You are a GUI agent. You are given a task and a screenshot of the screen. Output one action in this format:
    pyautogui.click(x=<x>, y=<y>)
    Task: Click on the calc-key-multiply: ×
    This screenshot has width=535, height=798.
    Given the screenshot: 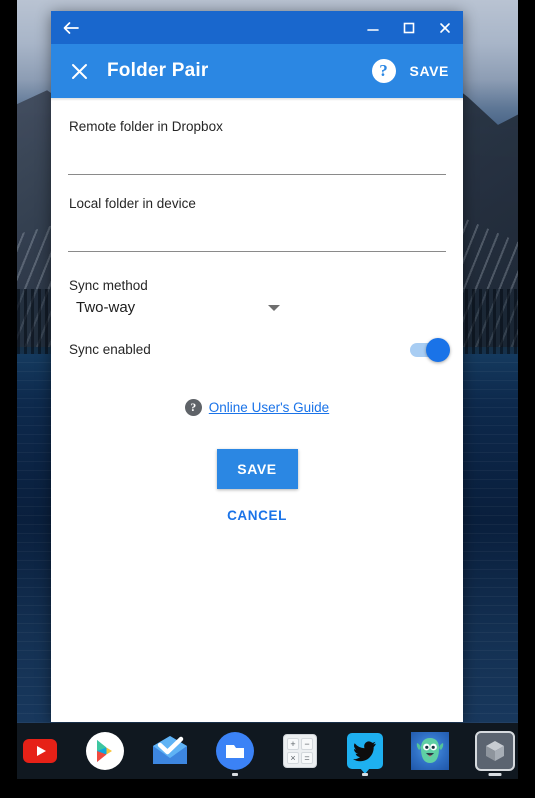 What is the action you would take?
    pyautogui.click(x=293, y=758)
    